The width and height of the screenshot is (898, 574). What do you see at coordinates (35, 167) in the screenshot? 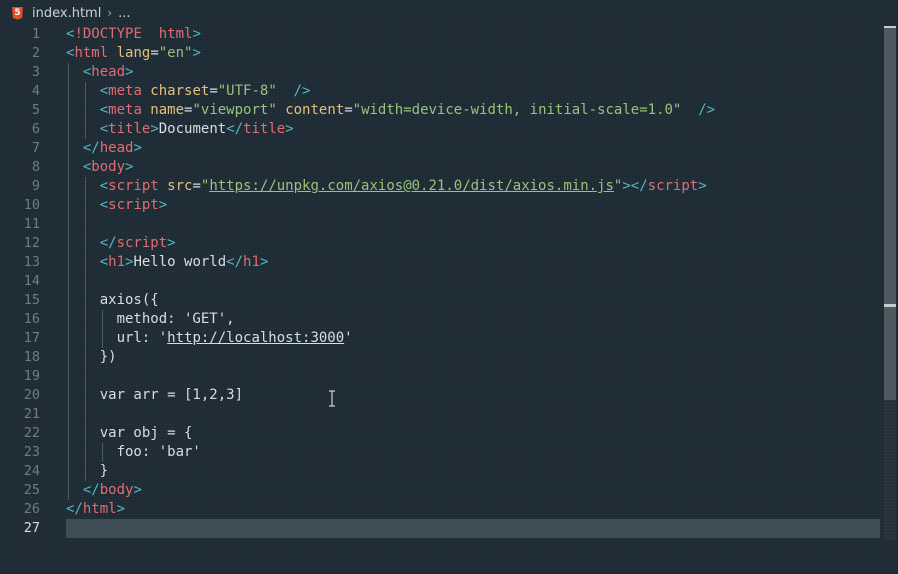
I see `line-number: 8` at bounding box center [35, 167].